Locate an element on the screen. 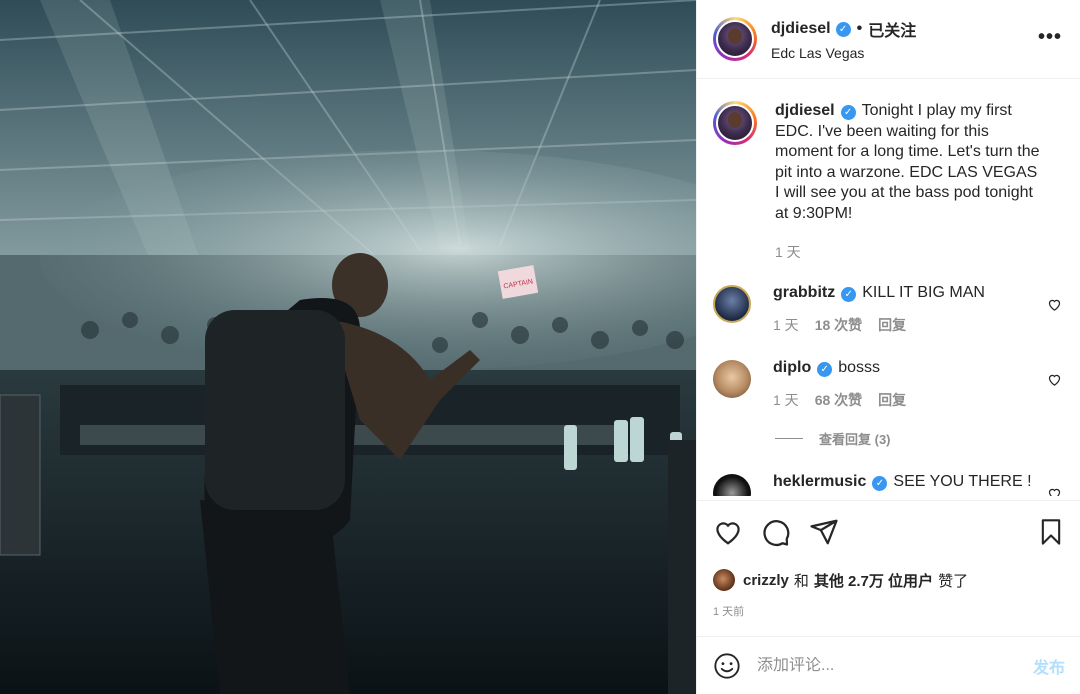 The width and height of the screenshot is (1080, 694). post-location: Edc Las Vegas is located at coordinates (843, 53).